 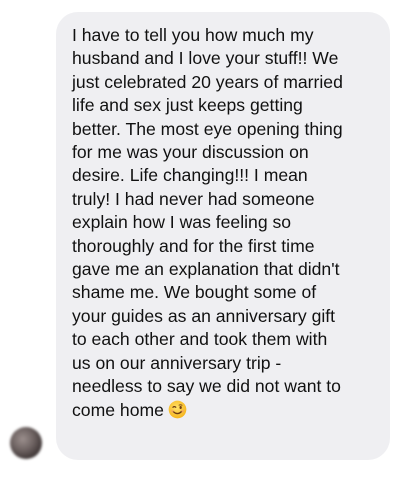 What do you see at coordinates (26, 443) in the screenshot?
I see `sender-avatar` at bounding box center [26, 443].